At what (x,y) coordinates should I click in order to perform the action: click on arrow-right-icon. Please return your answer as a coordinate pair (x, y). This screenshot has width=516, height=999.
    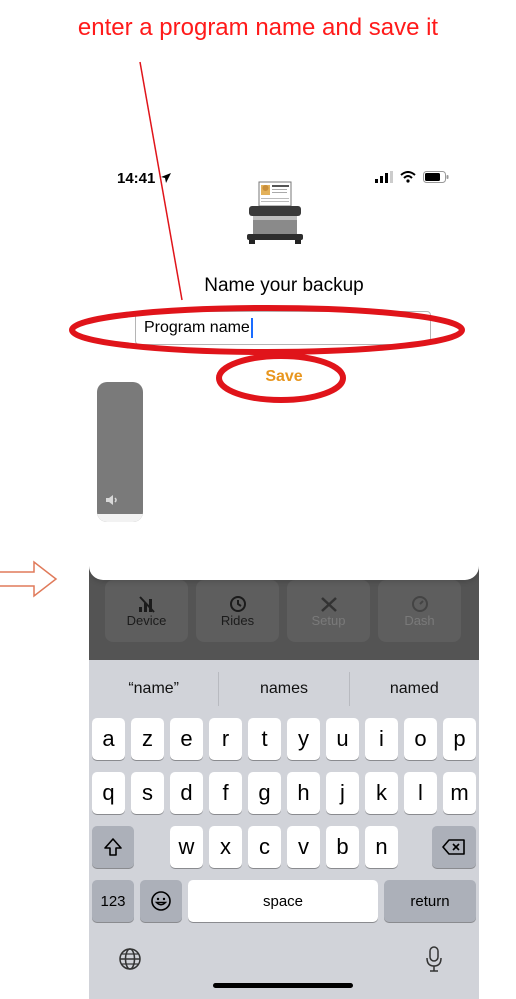
    Looking at the image, I should click on (29, 579).